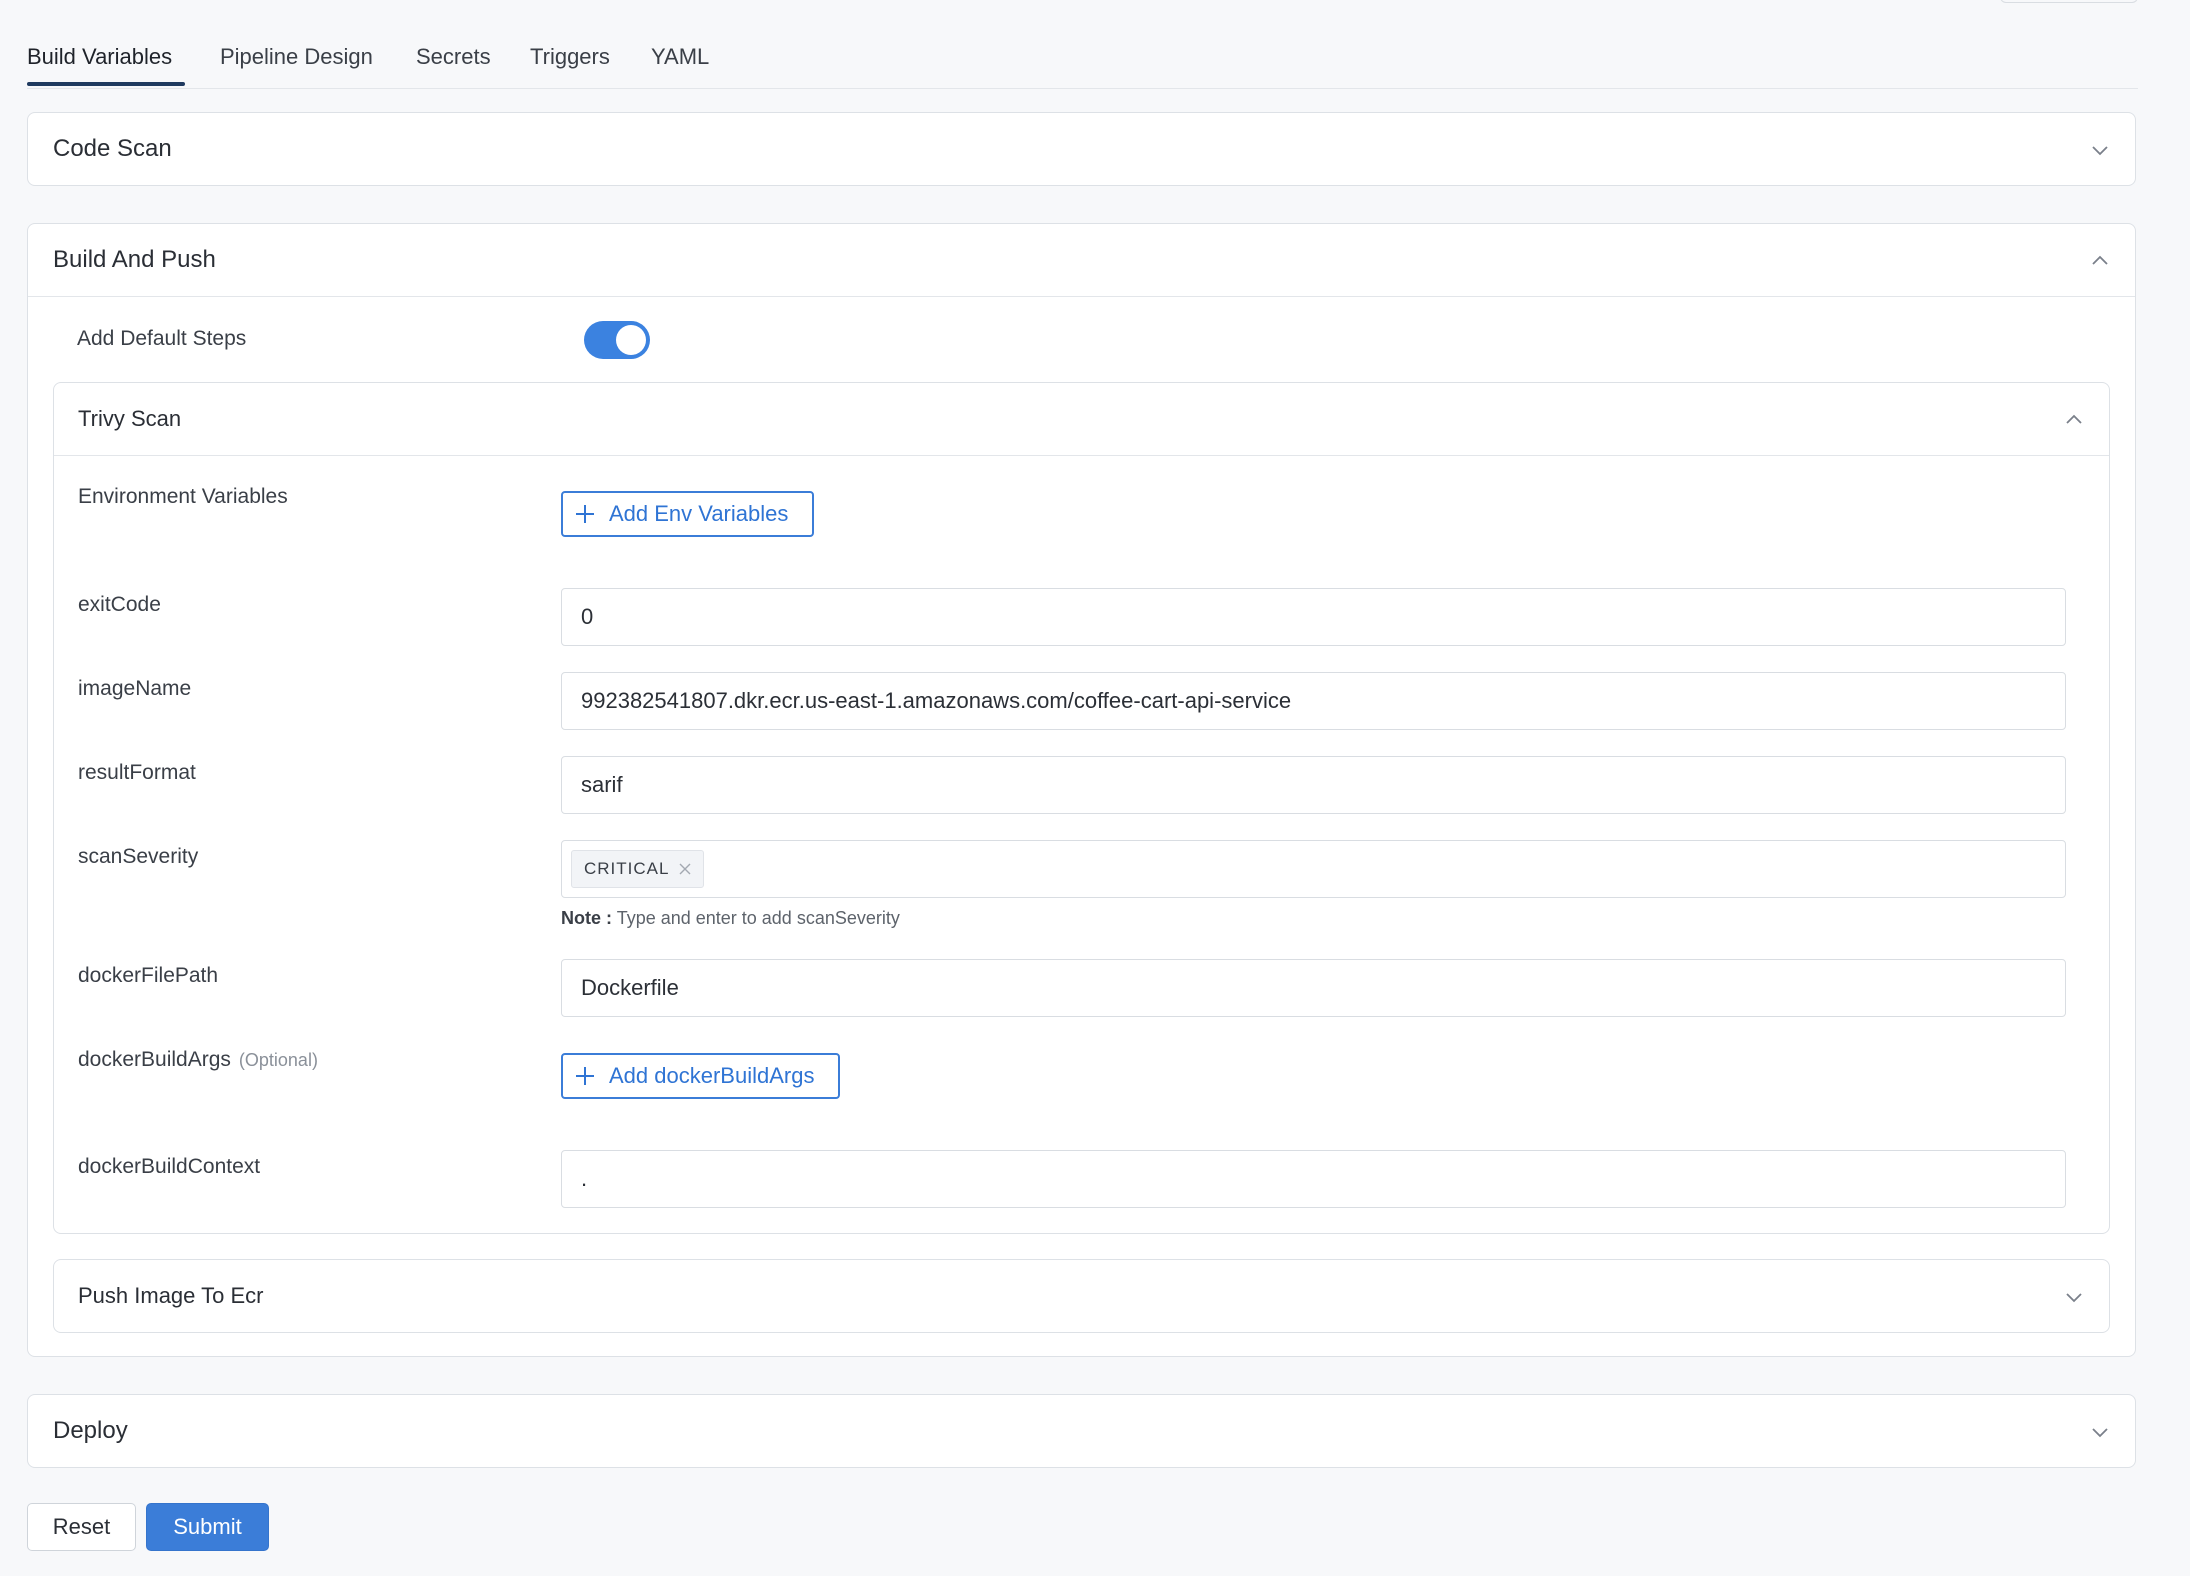 Image resolution: width=2190 pixels, height=1576 pixels. Describe the element at coordinates (1313, 617) in the screenshot. I see `exit-code-input: 0` at that location.